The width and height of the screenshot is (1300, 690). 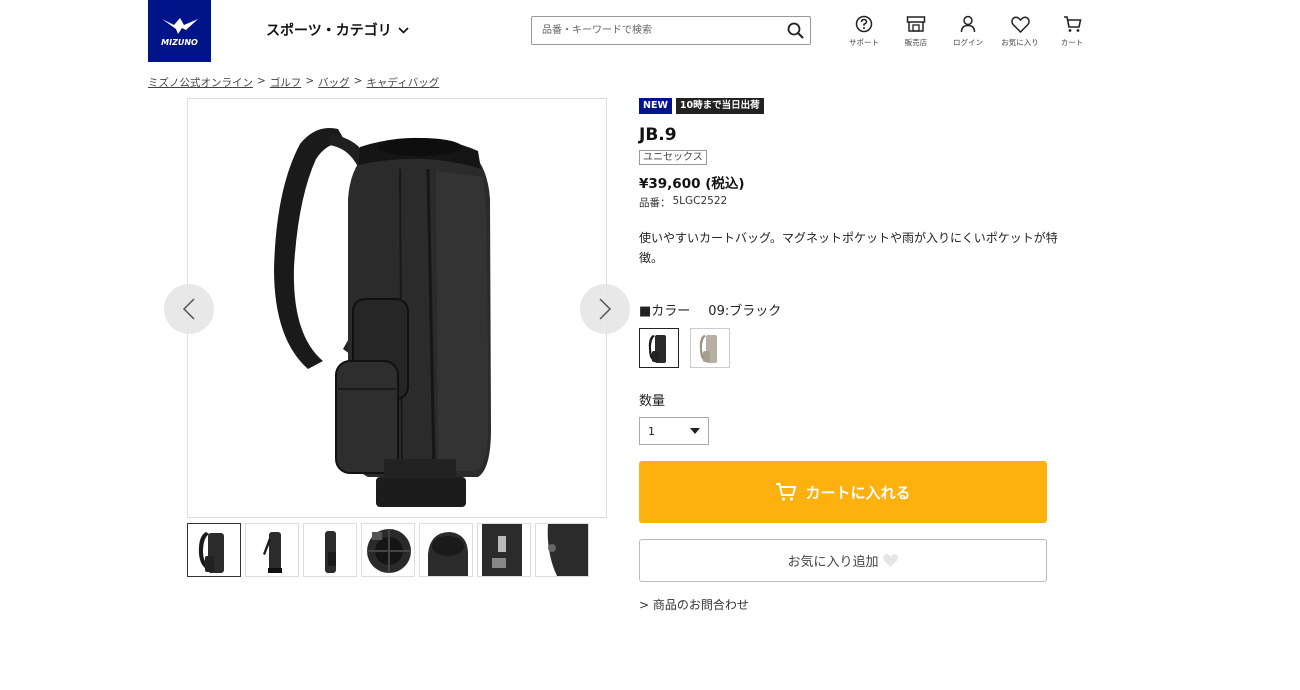 I want to click on sku-label: 品番：, so click(x=655, y=203).